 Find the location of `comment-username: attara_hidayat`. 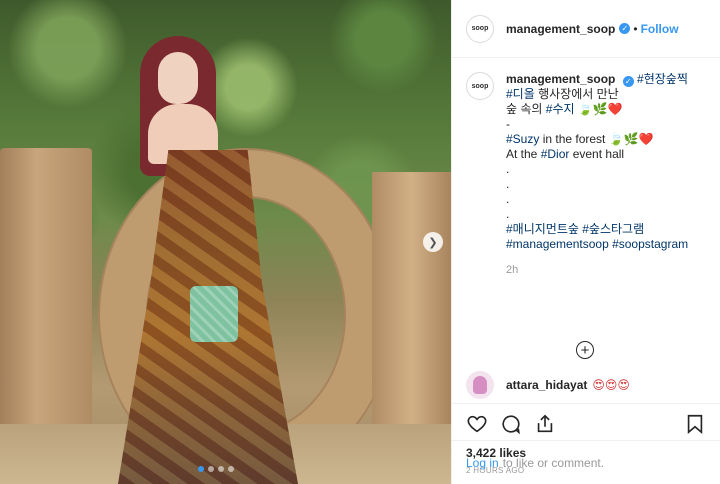

comment-username: attara_hidayat is located at coordinates (546, 385).